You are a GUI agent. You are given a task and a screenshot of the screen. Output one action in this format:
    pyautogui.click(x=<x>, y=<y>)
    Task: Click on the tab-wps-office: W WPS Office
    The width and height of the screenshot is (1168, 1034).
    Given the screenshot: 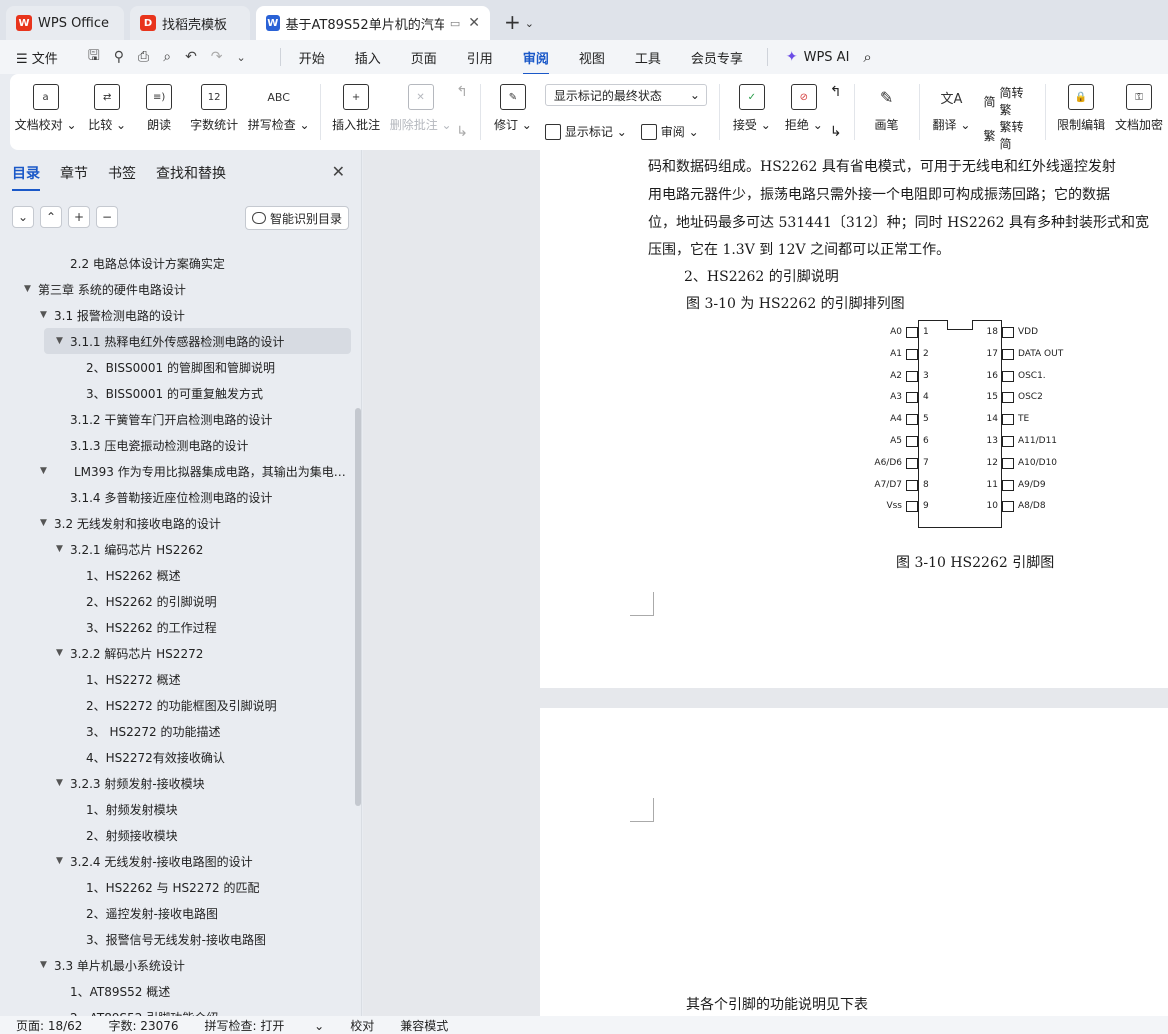 What is the action you would take?
    pyautogui.click(x=65, y=23)
    